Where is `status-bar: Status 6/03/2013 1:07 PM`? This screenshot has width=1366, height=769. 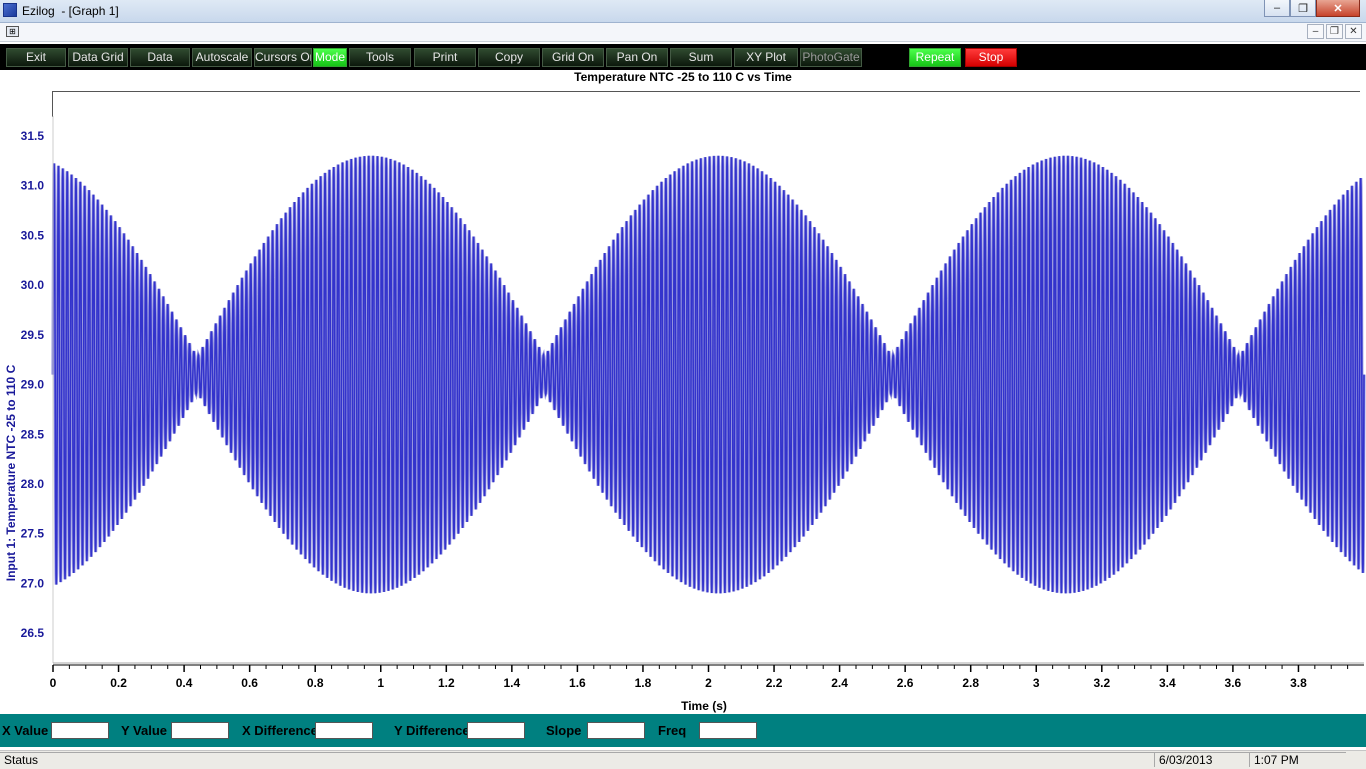 status-bar: Status 6/03/2013 1:07 PM is located at coordinates (683, 759).